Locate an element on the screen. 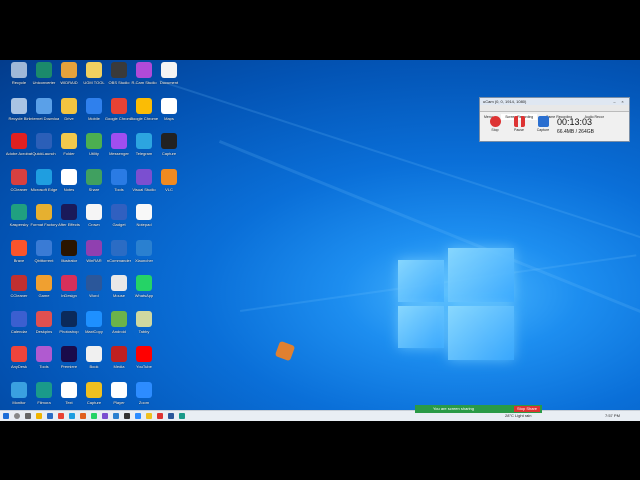 Image resolution: width=640 pixels, height=480 pixels. close-icon: × is located at coordinates (622, 101).